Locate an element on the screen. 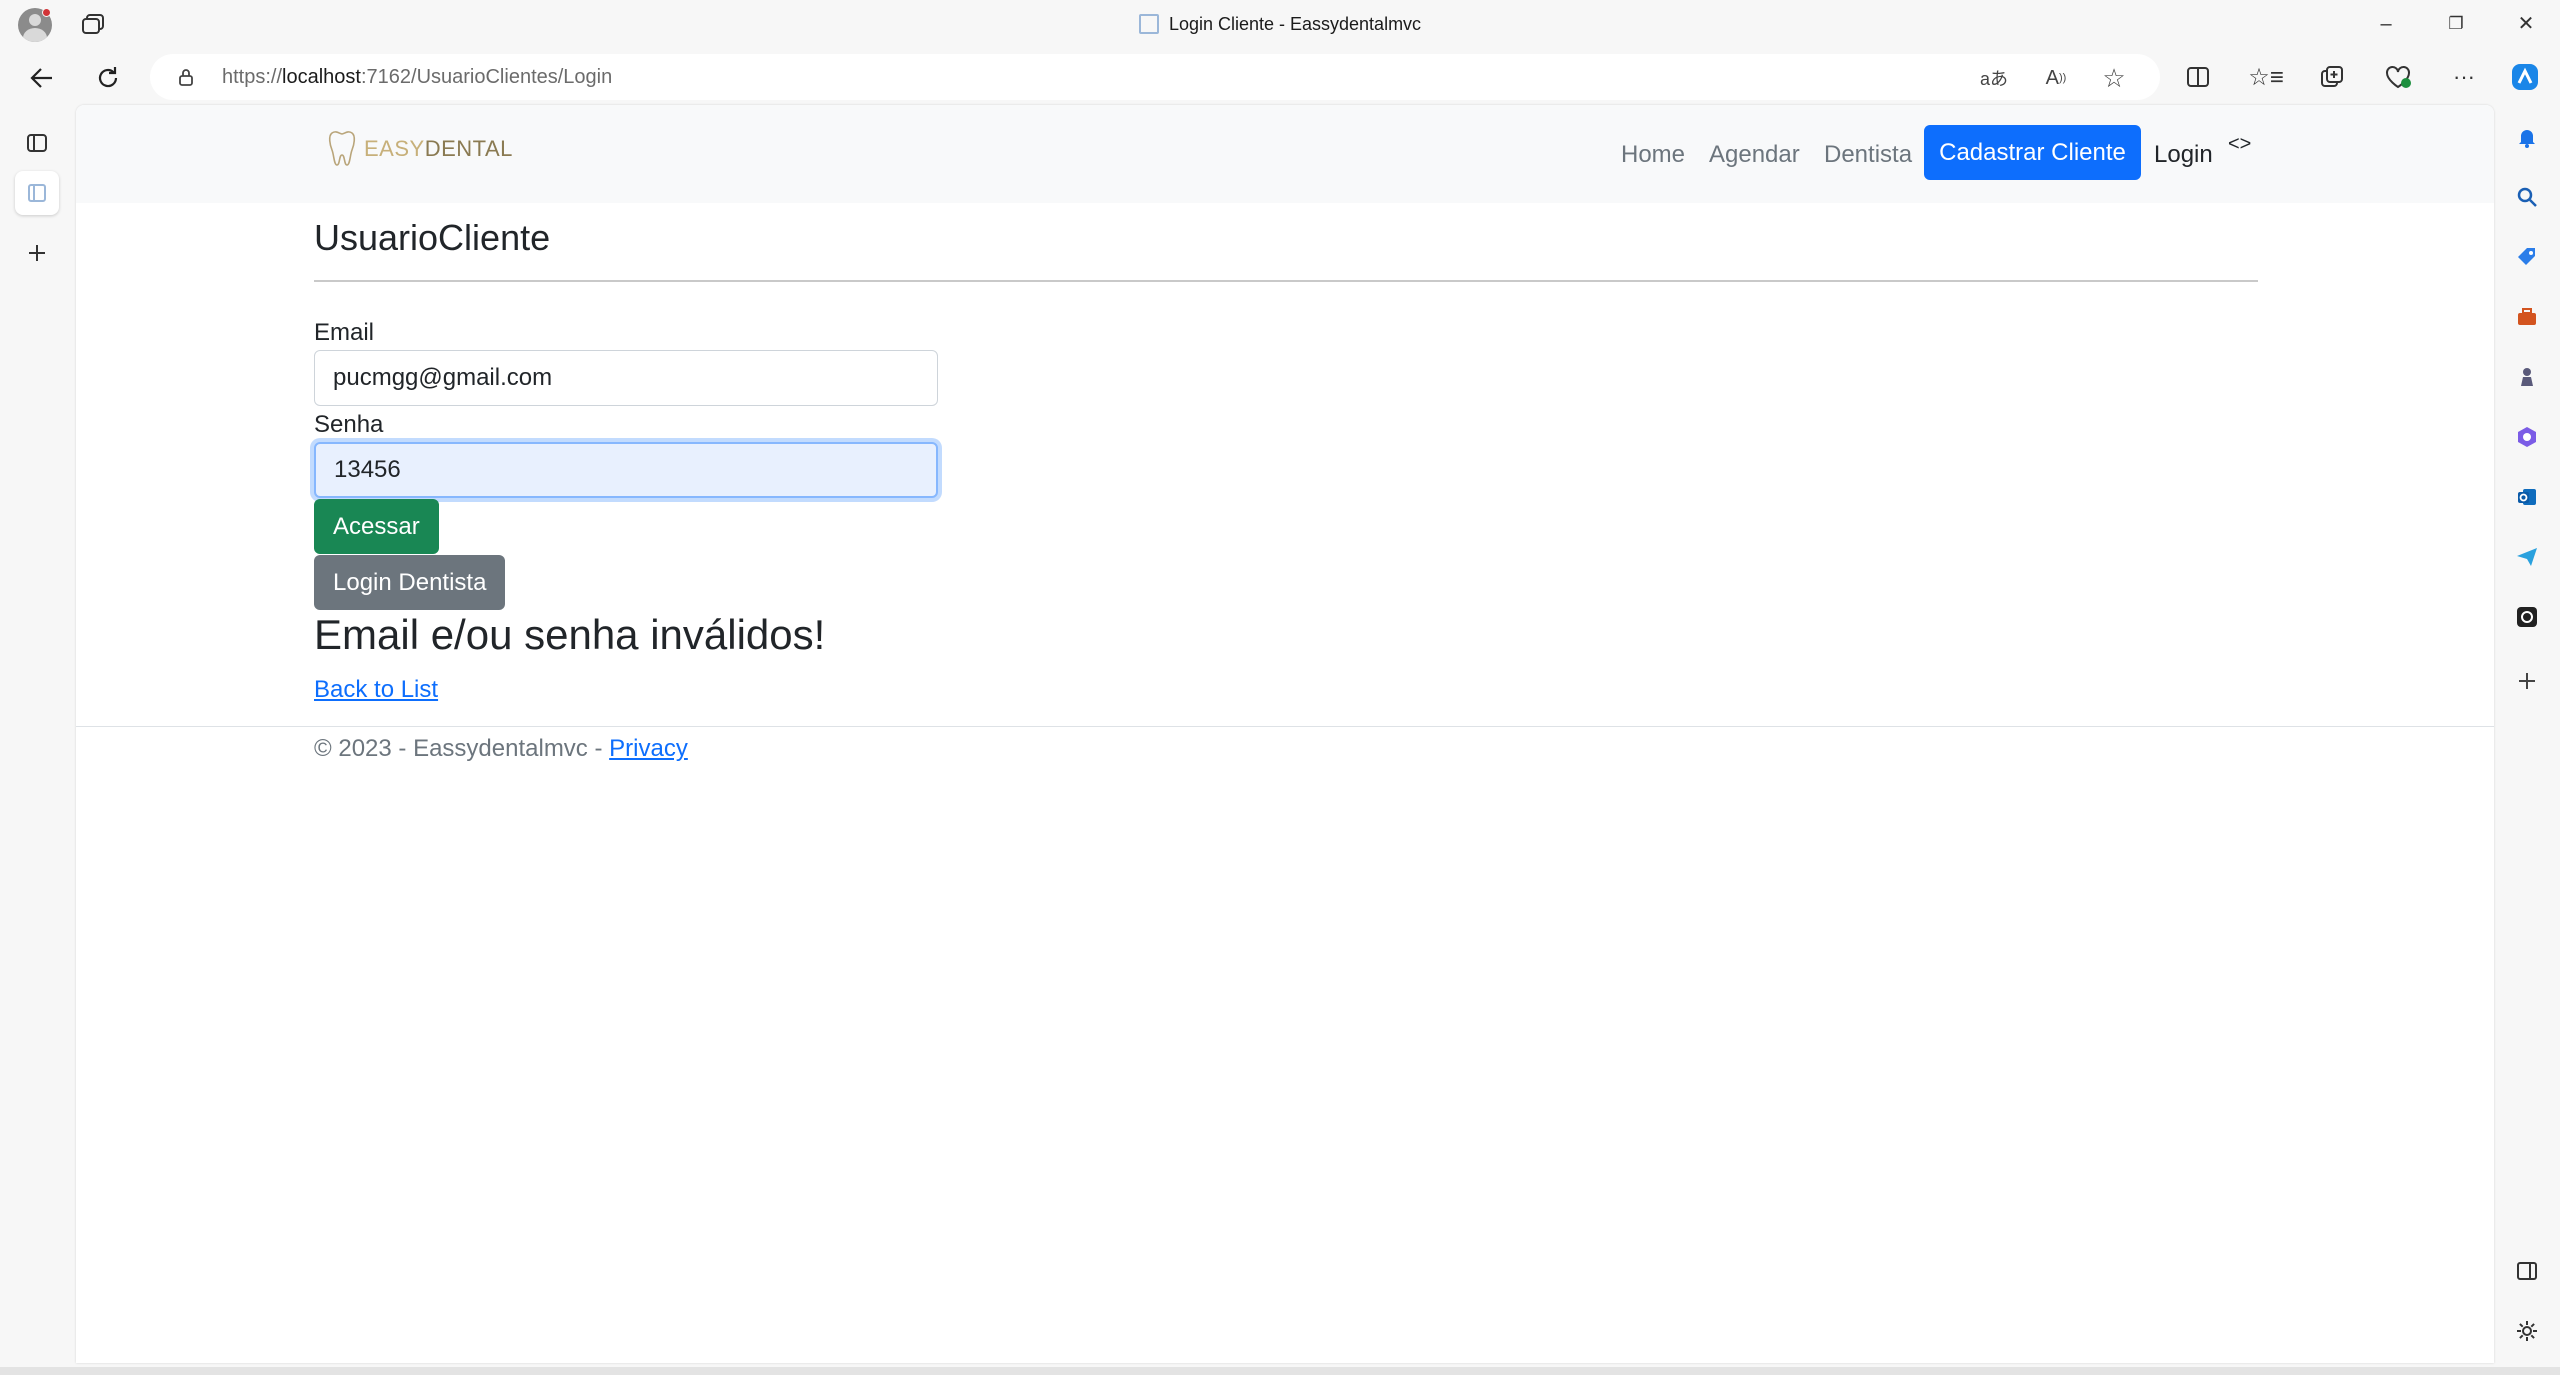 The width and height of the screenshot is (2560, 1375). tools-briefcase-icon is located at coordinates (2527, 317).